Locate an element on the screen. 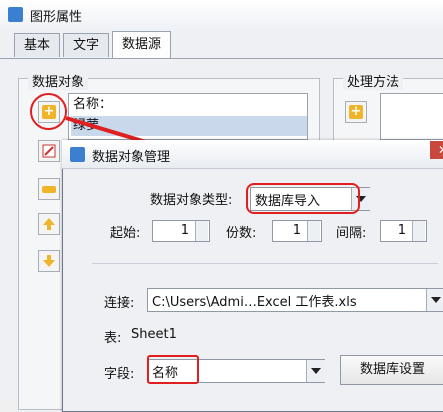 The image size is (443, 412). tab-basic: 基本 is located at coordinates (37, 45).